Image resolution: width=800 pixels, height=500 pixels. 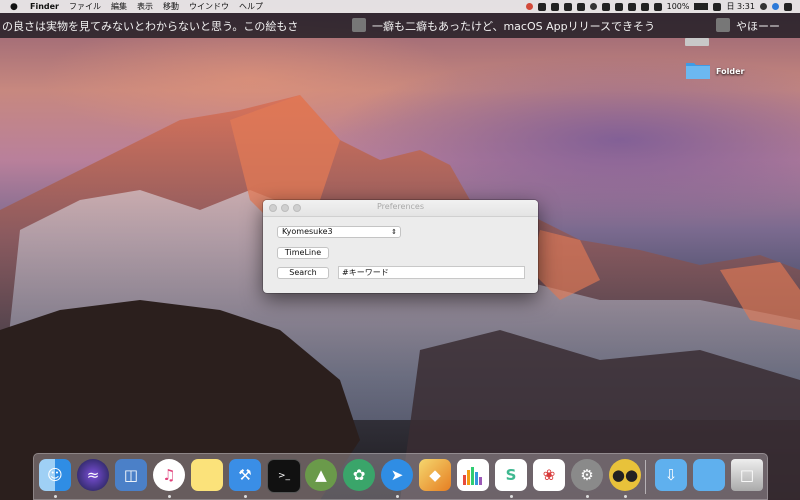 What do you see at coordinates (397, 475) in the screenshot?
I see `dock-safari-icon: ➤` at bounding box center [397, 475].